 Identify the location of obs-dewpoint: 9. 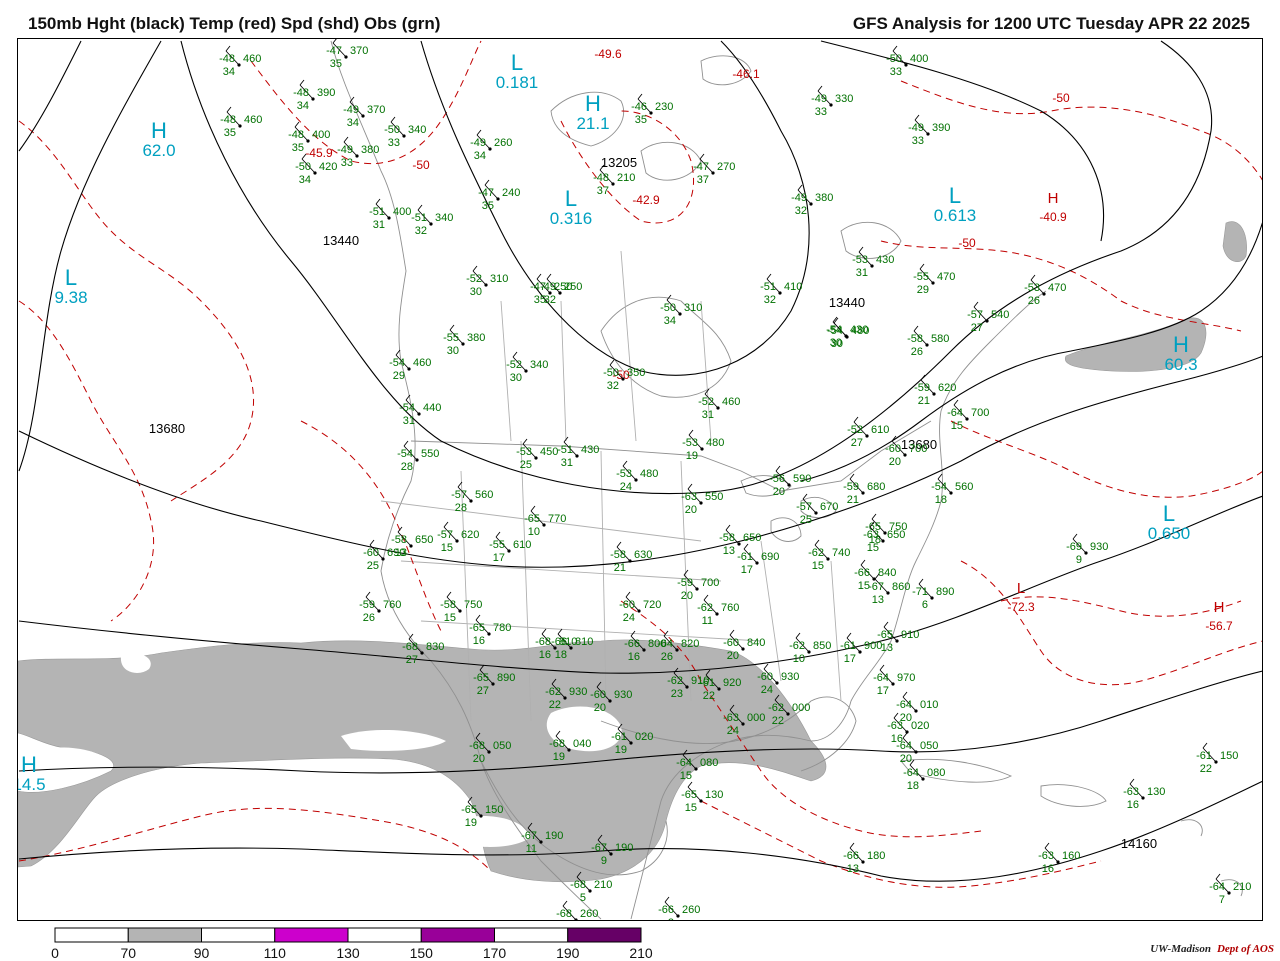
(1079, 560).